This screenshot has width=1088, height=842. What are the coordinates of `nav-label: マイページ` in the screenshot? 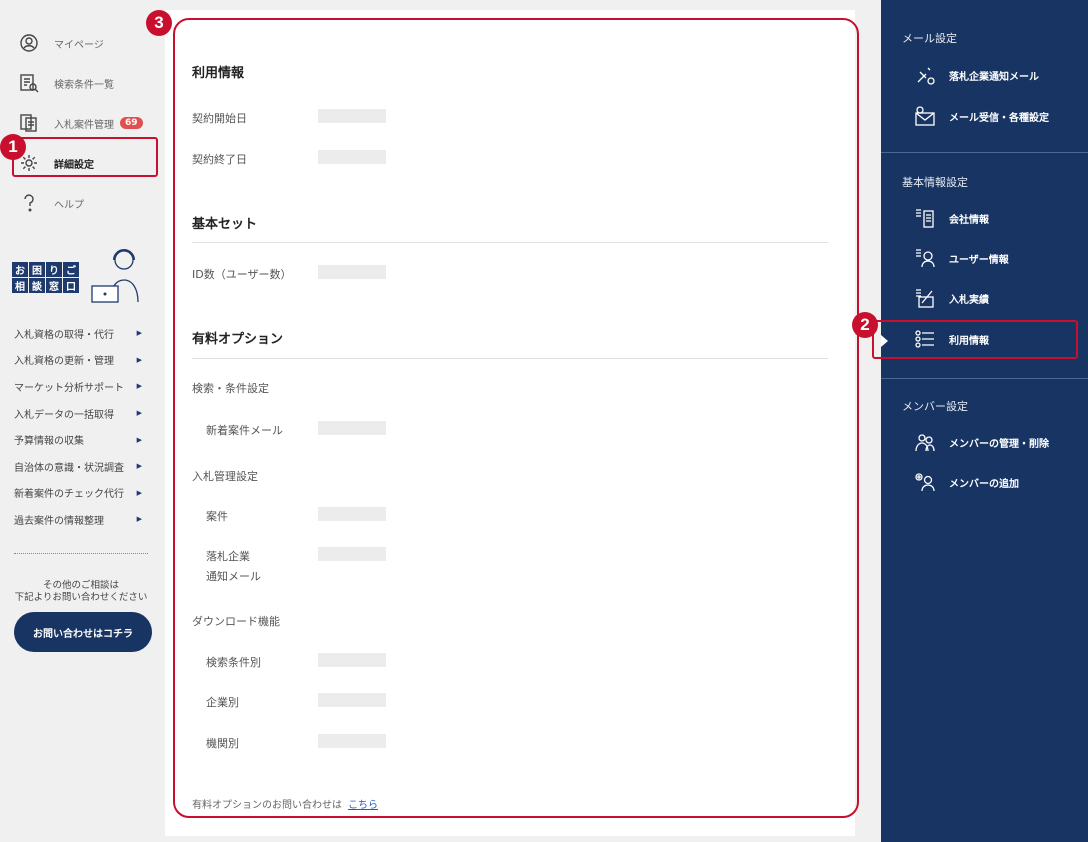 It's located at (79, 45).